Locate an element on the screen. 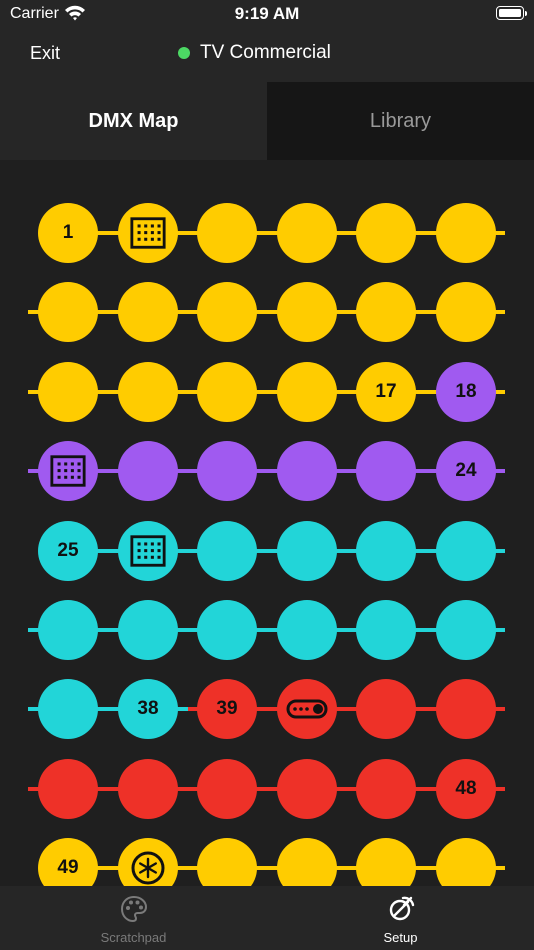 This screenshot has width=534, height=950. dmx-channel-number: 25 is located at coordinates (68, 550).